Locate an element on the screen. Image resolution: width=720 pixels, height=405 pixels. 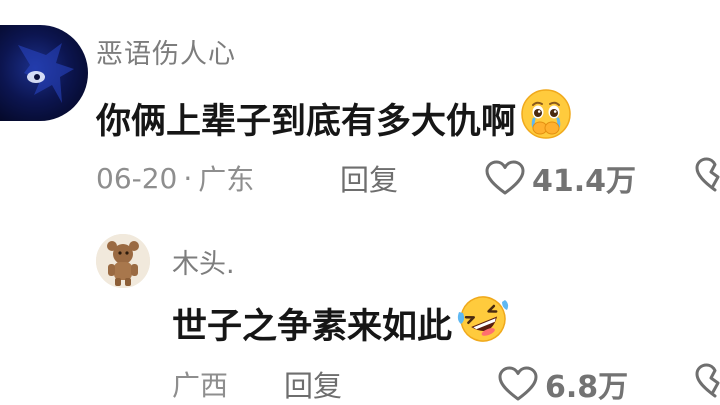
reply-dislike-button is located at coordinates (707, 383).